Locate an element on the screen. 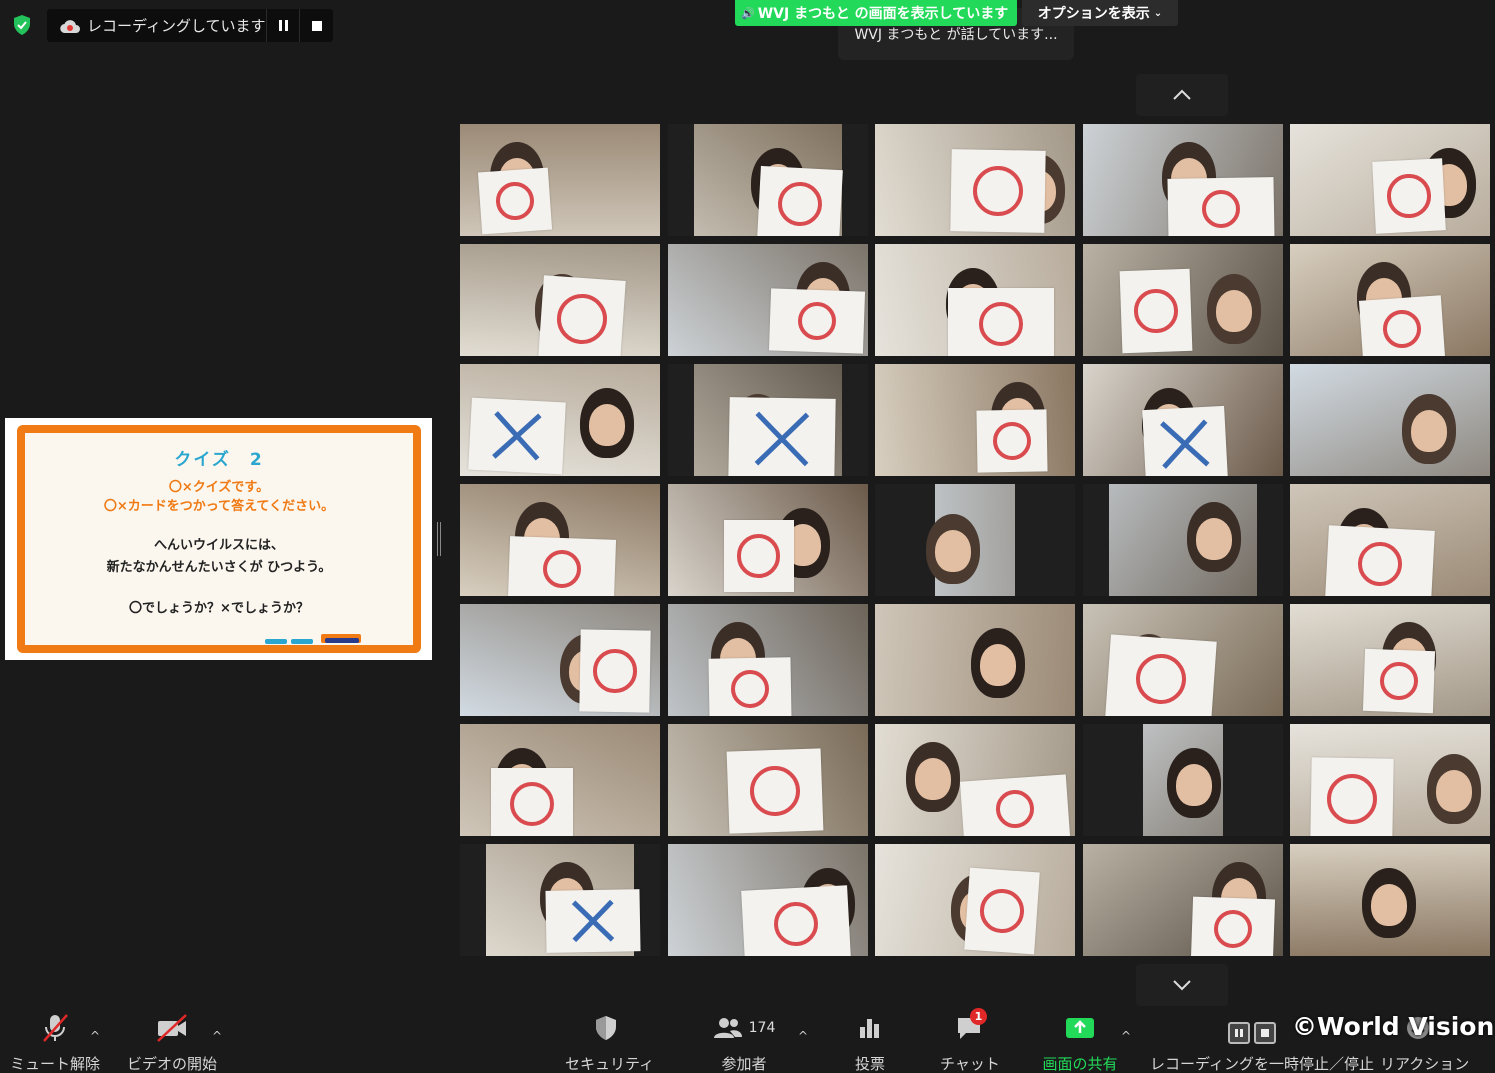  chevron-down-icon is located at coordinates (1182, 985).